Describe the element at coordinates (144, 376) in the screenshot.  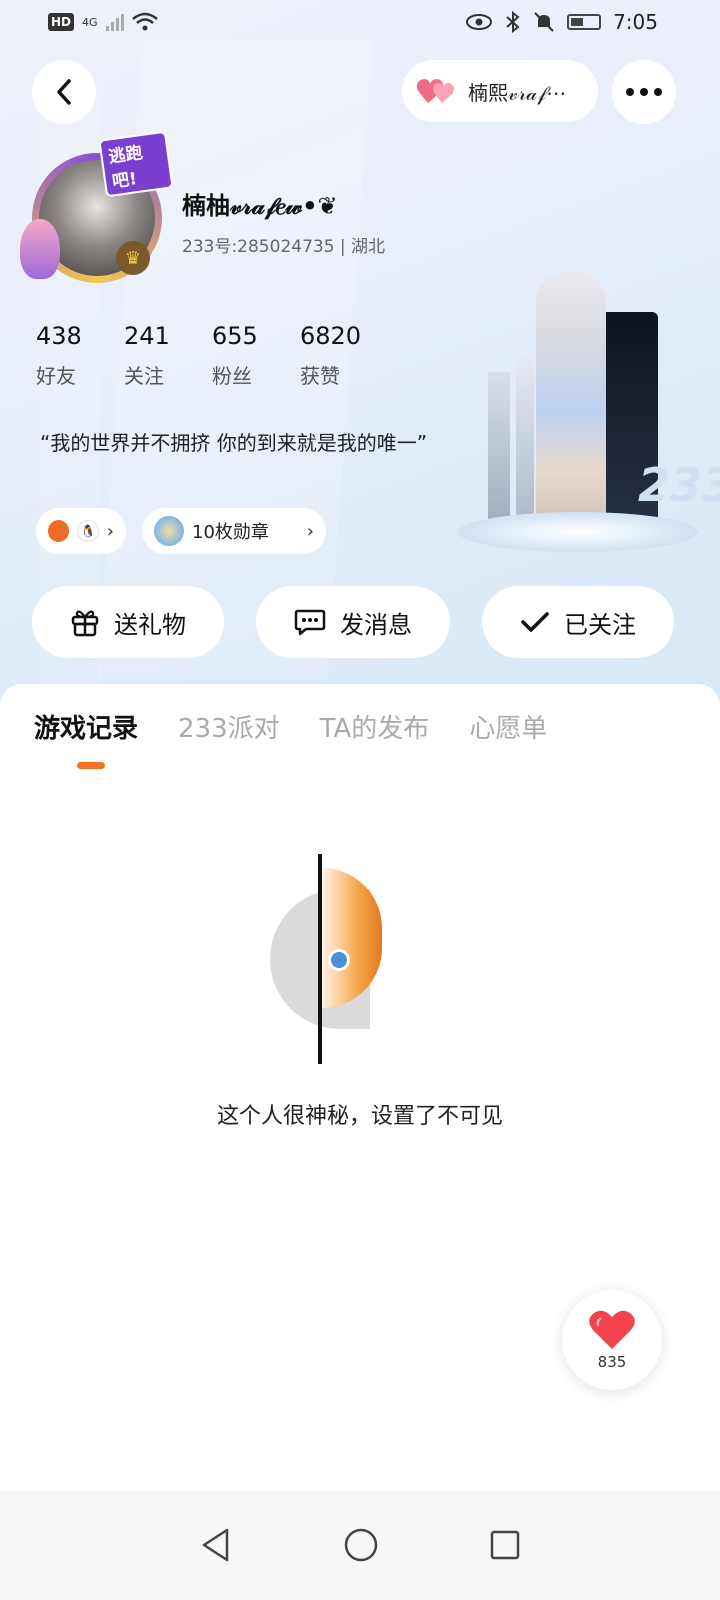
I see `stat-label: 关注` at that location.